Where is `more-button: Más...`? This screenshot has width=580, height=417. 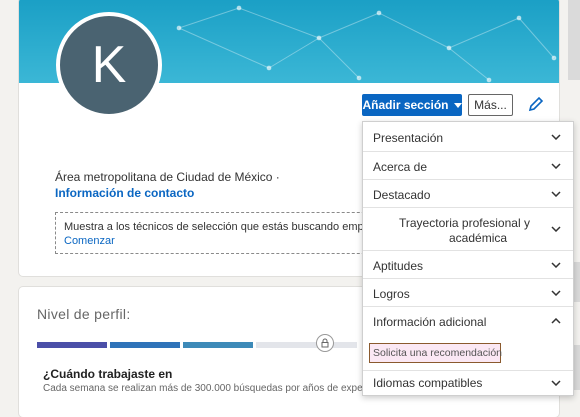
more-button: Más... is located at coordinates (490, 105).